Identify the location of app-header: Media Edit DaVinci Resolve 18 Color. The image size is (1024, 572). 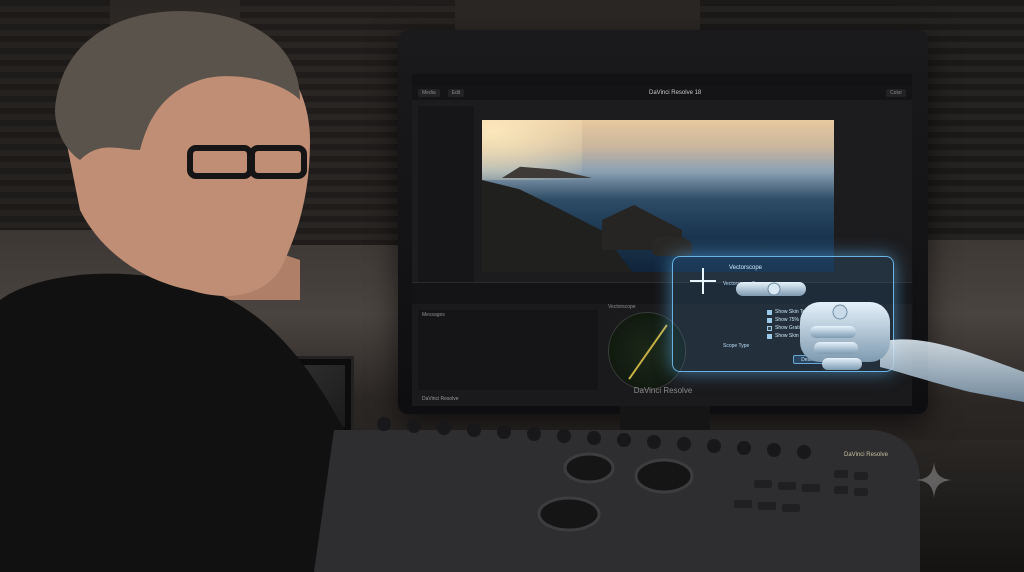
(662, 93).